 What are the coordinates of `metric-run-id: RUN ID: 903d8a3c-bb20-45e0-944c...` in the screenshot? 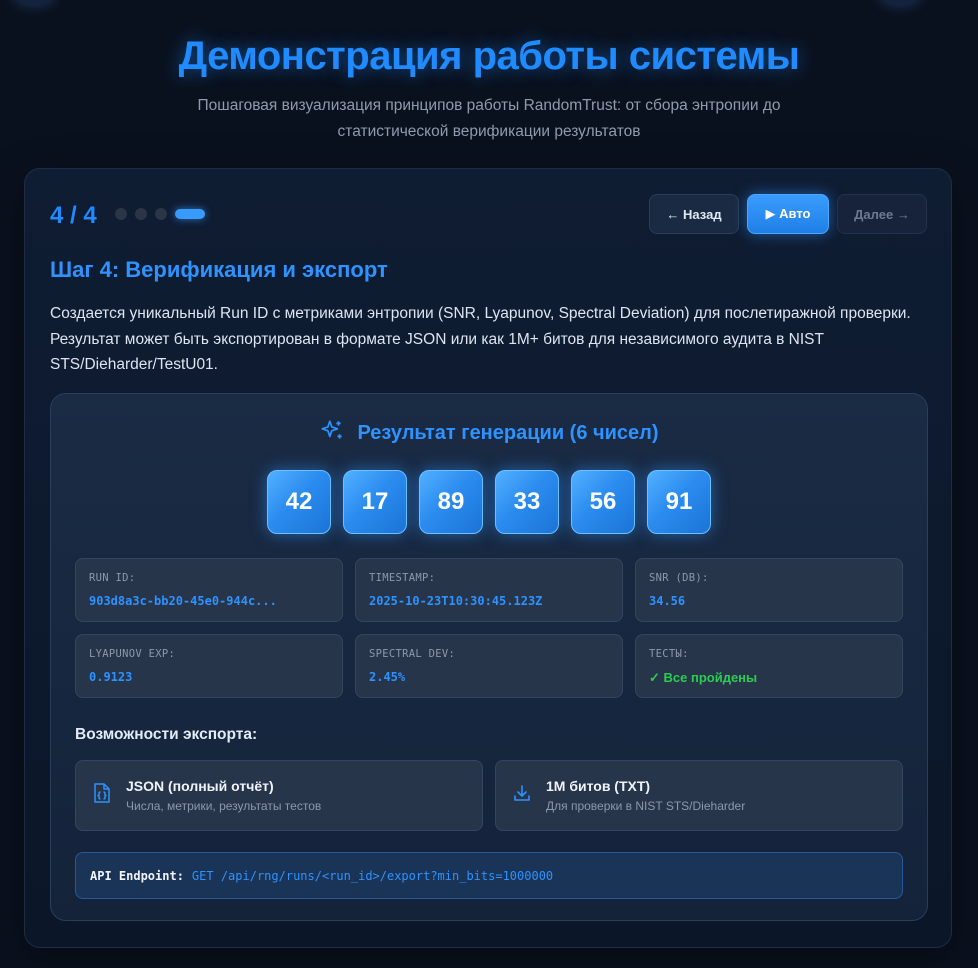 It's located at (209, 590).